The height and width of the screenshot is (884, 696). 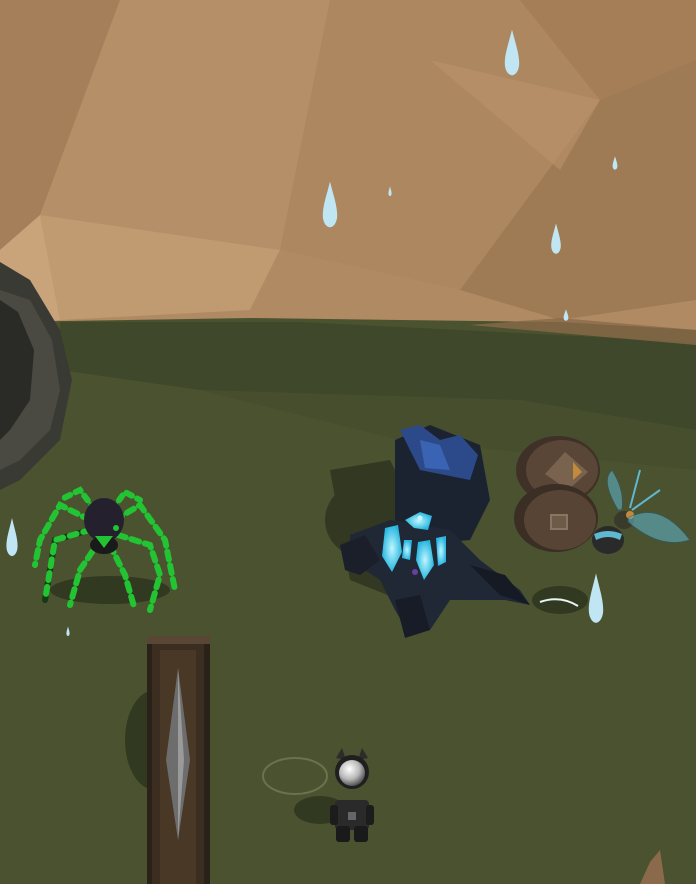 I want to click on barrel-stack-icon, so click(x=557, y=494).